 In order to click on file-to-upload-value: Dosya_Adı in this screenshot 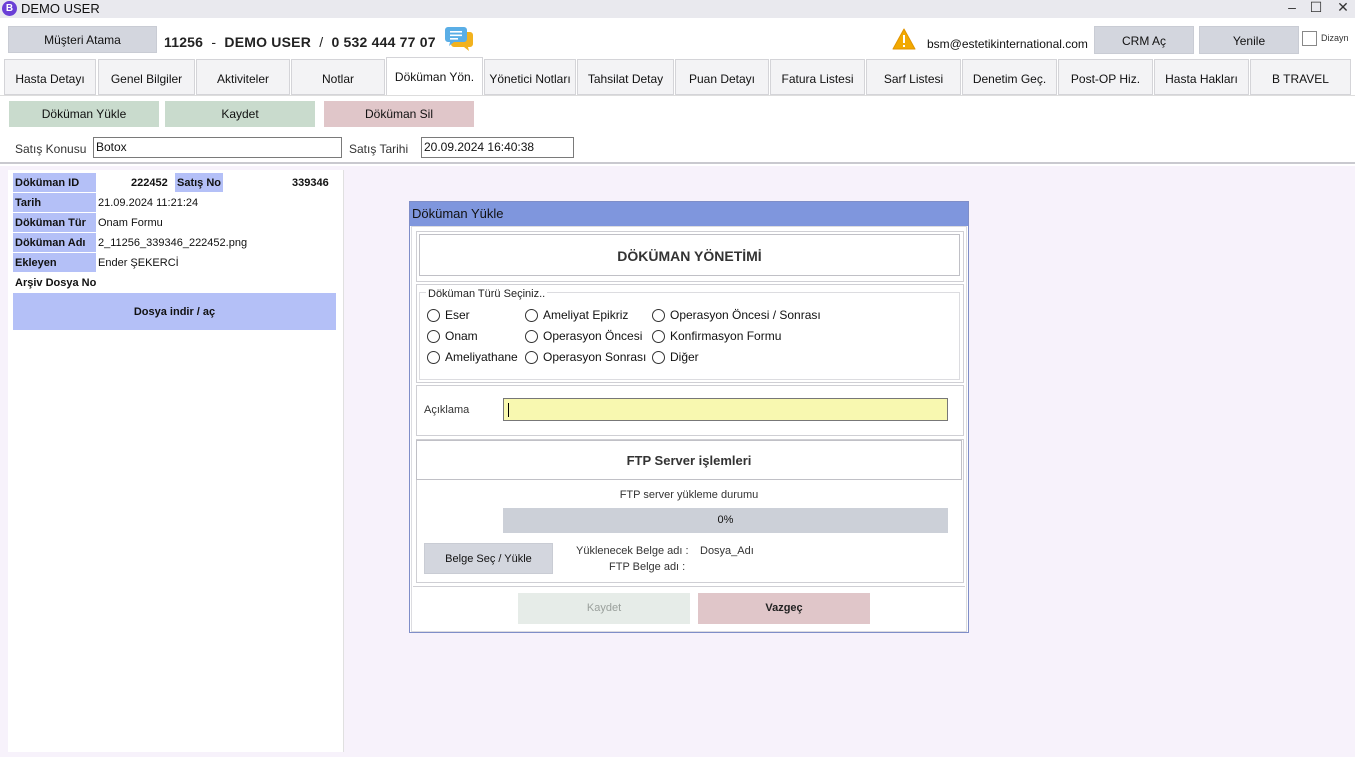, I will do `click(727, 551)`.